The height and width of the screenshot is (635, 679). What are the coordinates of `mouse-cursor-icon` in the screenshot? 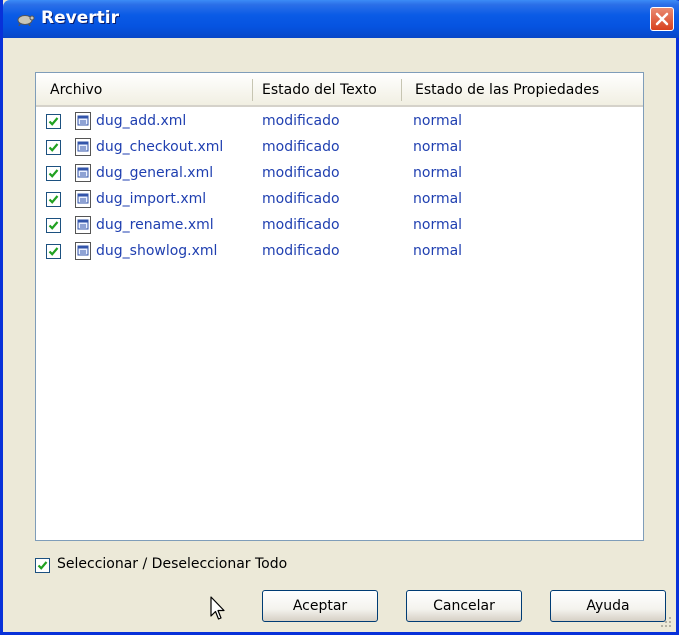 It's located at (217, 608).